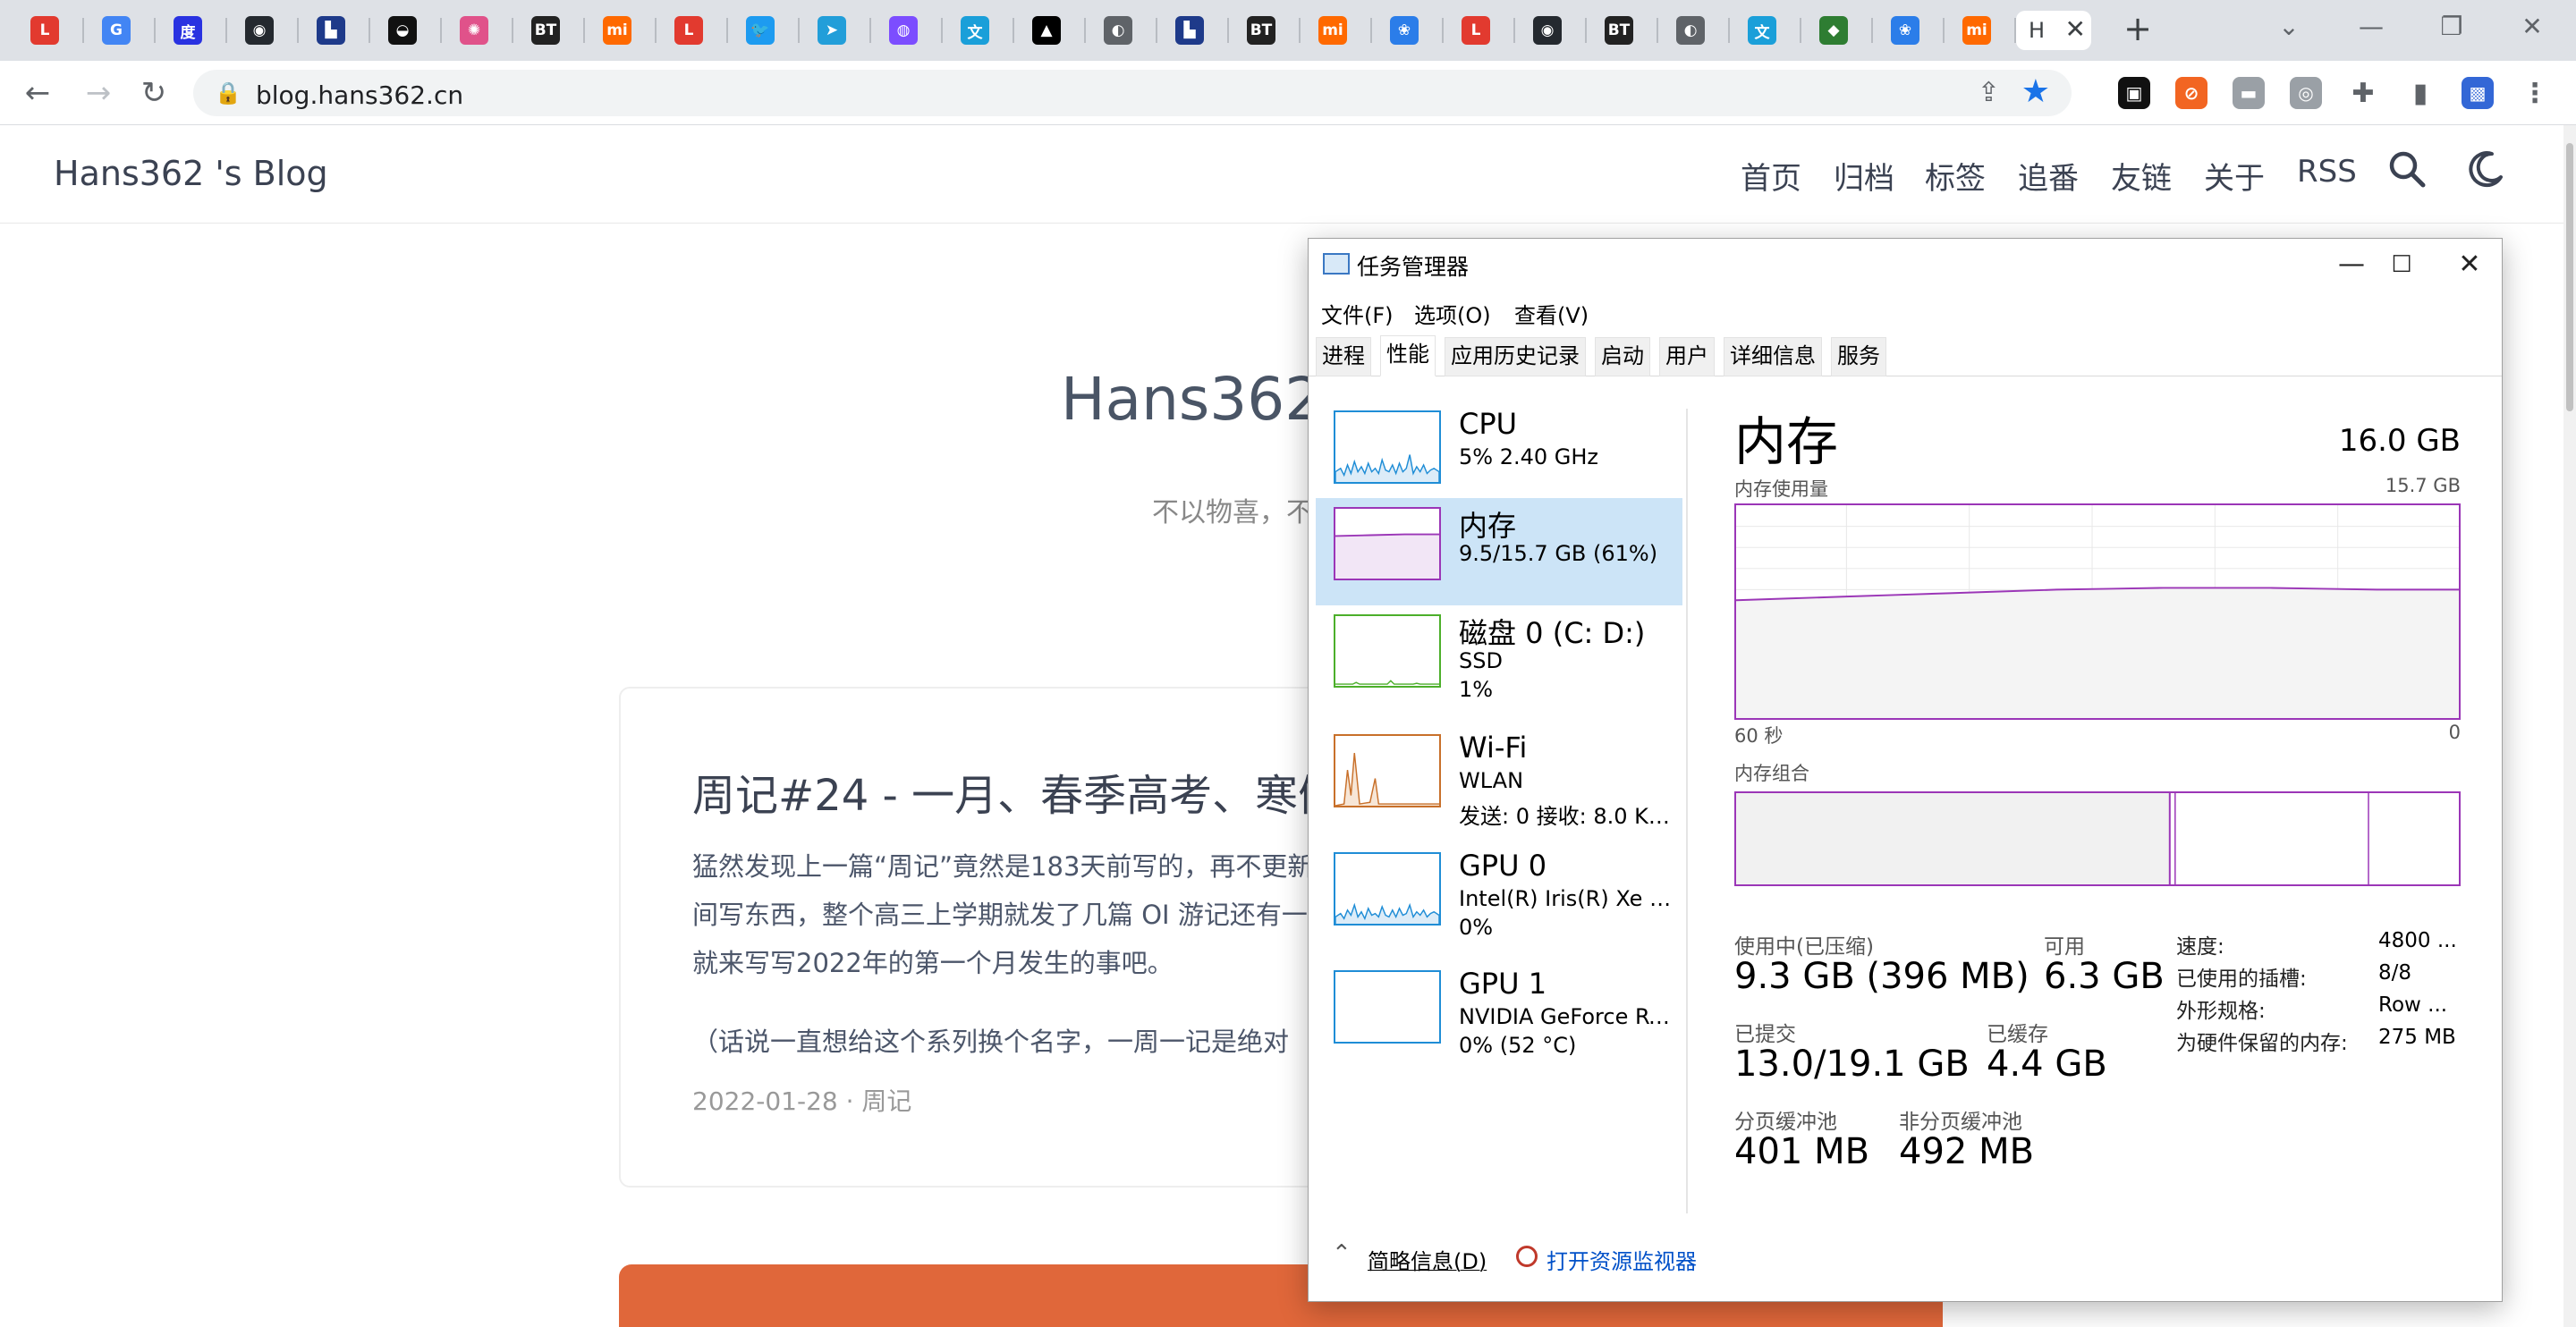 Image resolution: width=2576 pixels, height=1327 pixels. Describe the element at coordinates (1864, 176) in the screenshot. I see `nav-archive: 归档` at that location.